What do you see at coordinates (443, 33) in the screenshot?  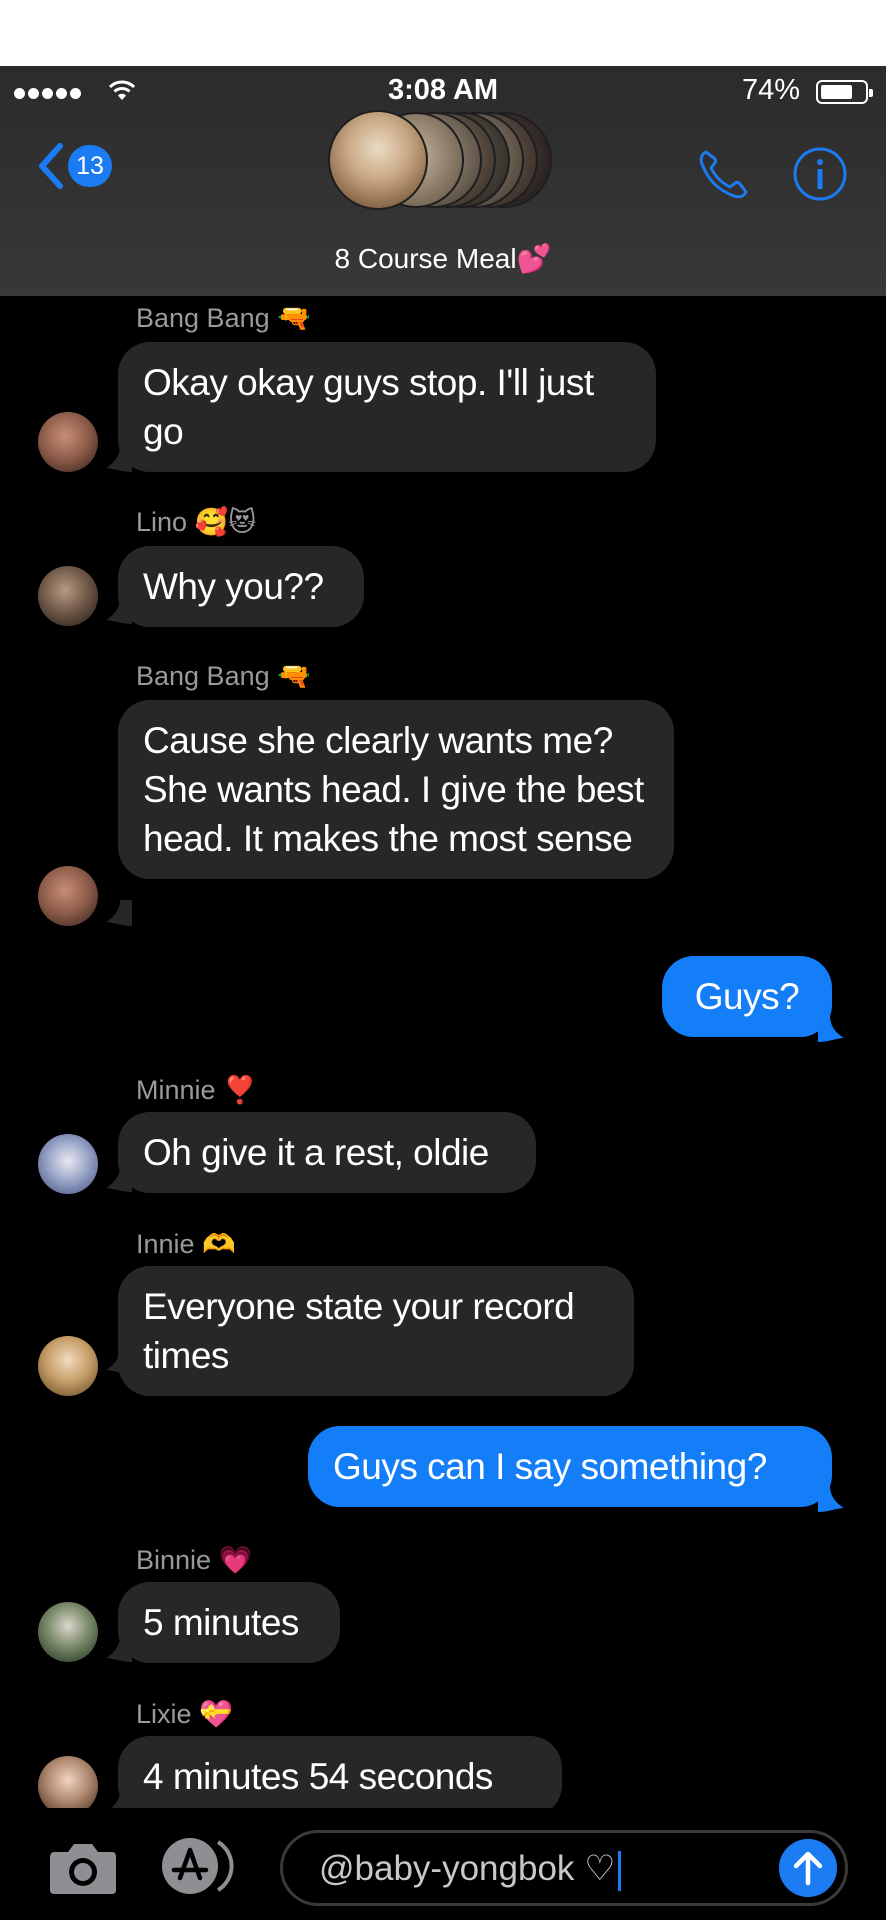 I see `top-strip` at bounding box center [443, 33].